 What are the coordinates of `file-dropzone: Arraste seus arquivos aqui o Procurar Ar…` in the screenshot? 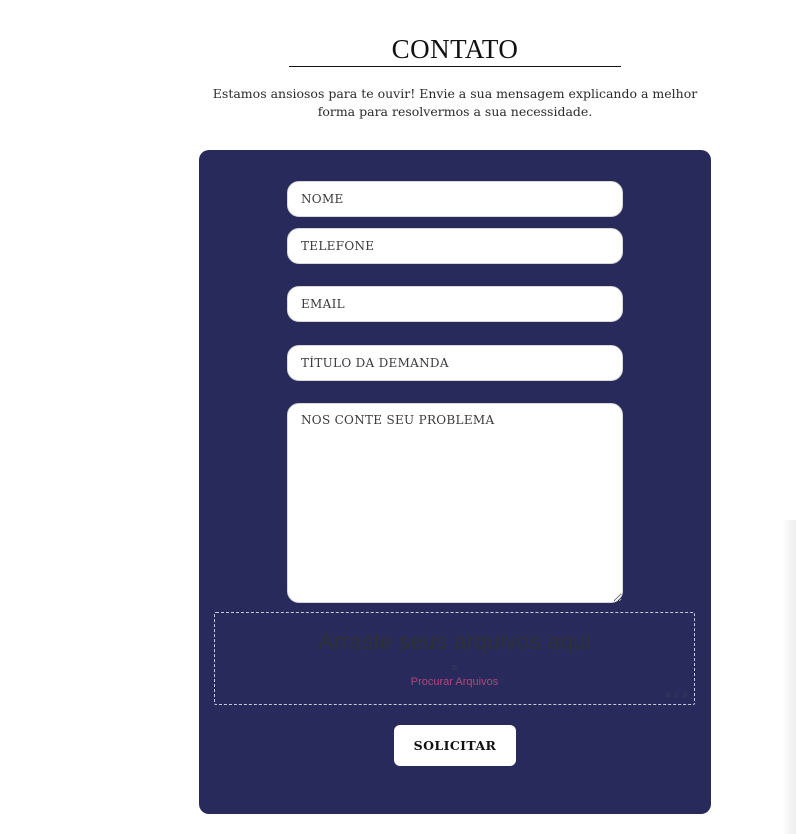 It's located at (454, 658).